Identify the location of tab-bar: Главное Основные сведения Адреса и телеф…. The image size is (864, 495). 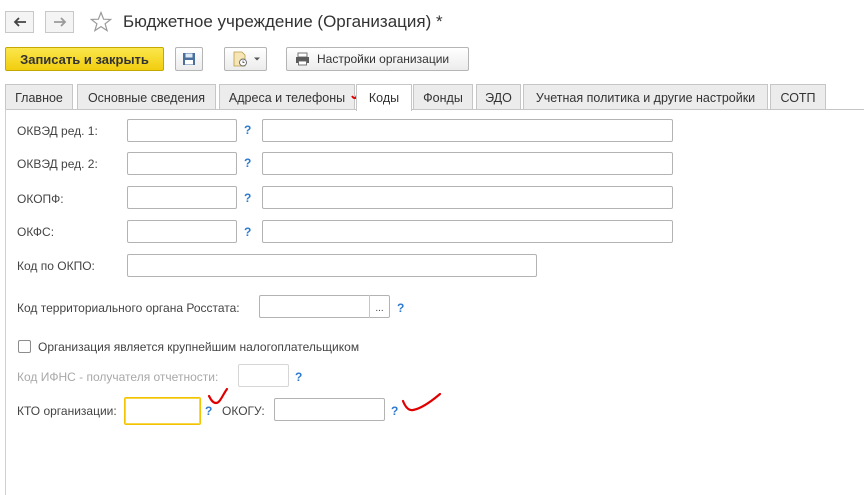
(420, 97).